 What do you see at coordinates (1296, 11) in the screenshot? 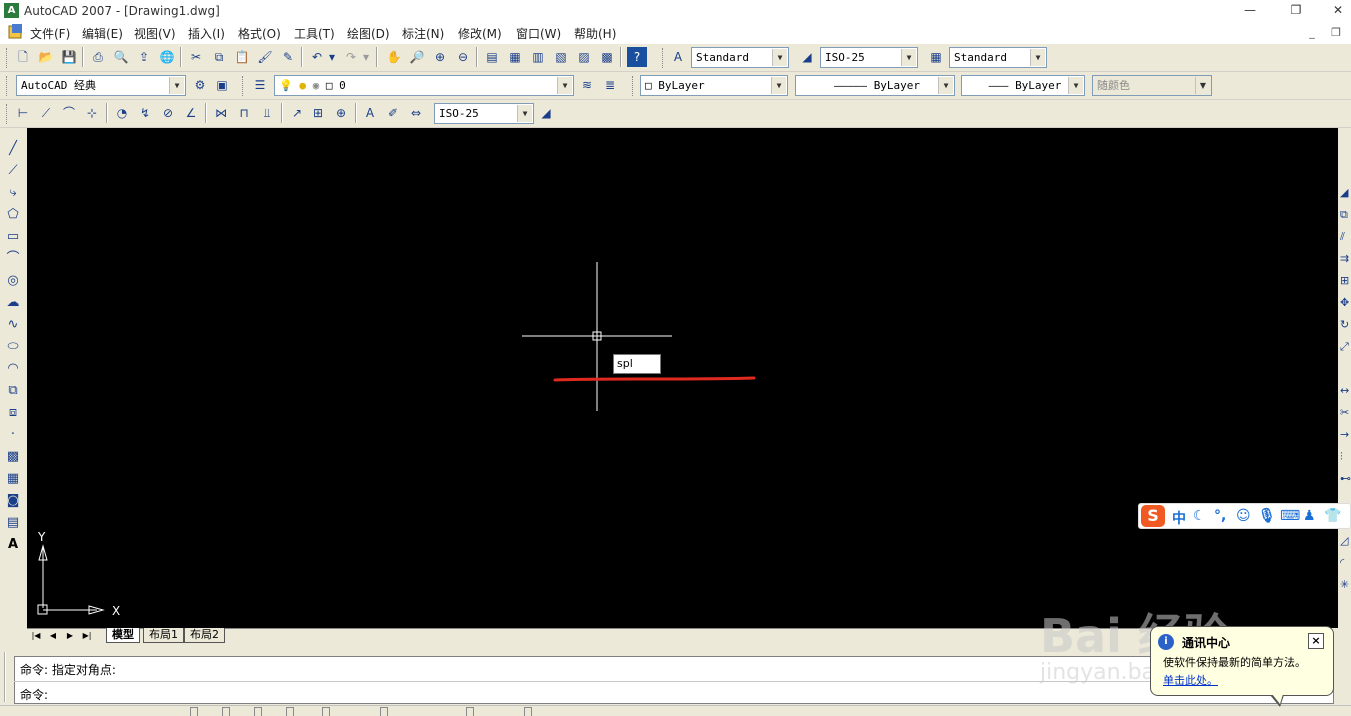
I see `restore-button: ❐` at bounding box center [1296, 11].